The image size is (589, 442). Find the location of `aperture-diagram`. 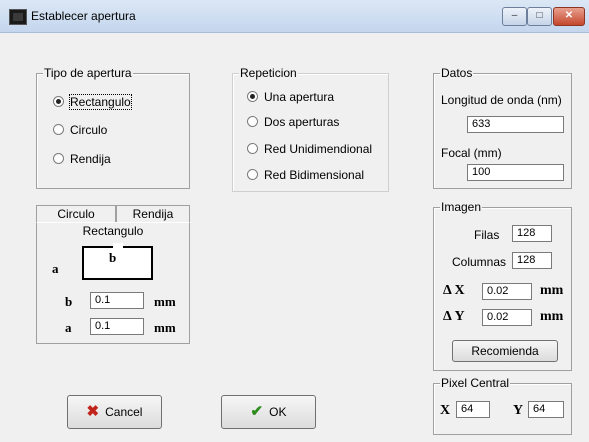

aperture-diagram is located at coordinates (117, 263).